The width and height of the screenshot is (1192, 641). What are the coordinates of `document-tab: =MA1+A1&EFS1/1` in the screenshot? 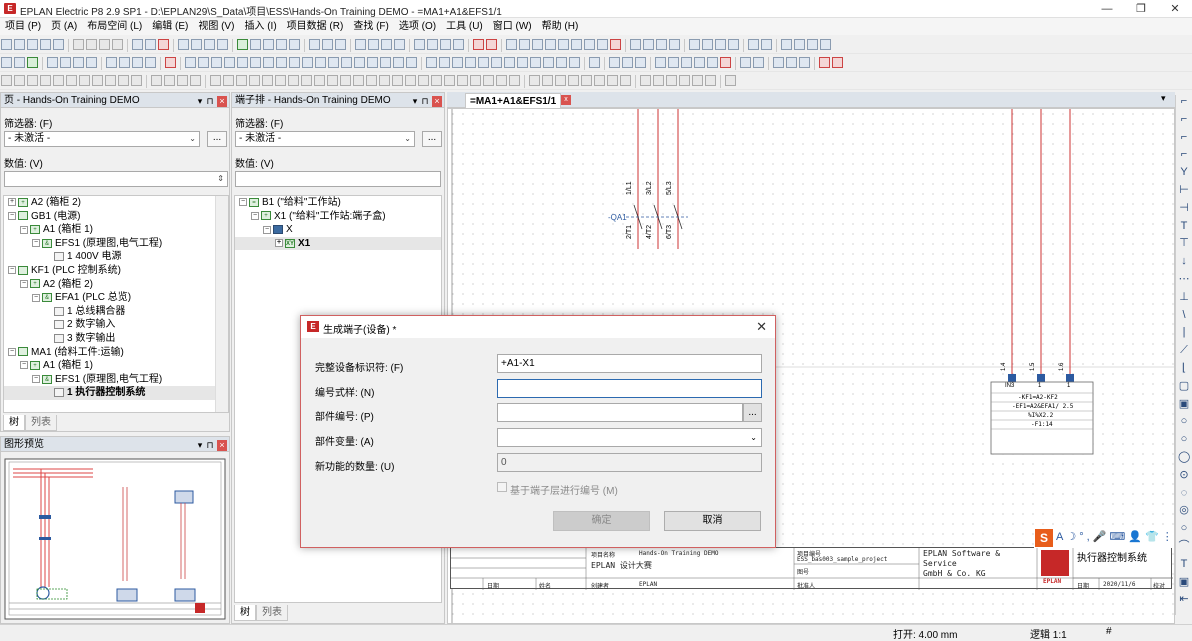 It's located at (513, 100).